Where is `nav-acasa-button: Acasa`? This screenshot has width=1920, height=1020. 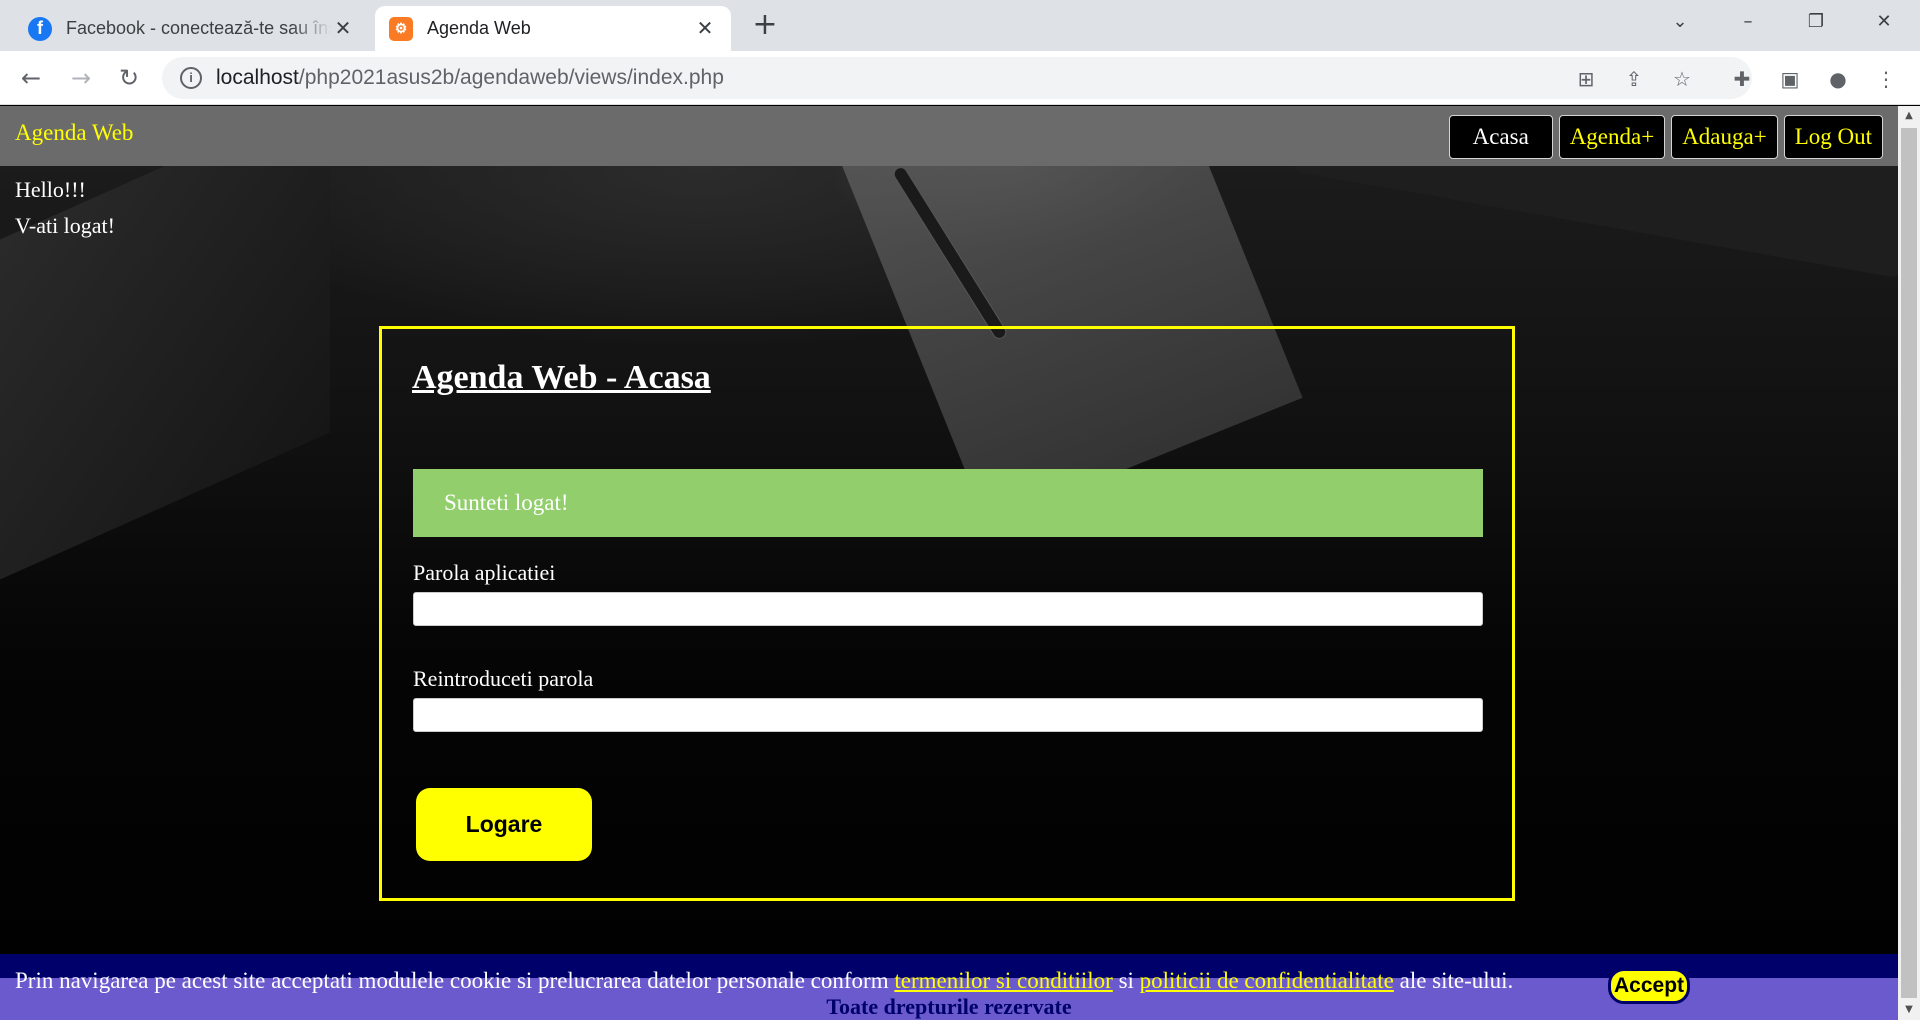
nav-acasa-button: Acasa is located at coordinates (1500, 137).